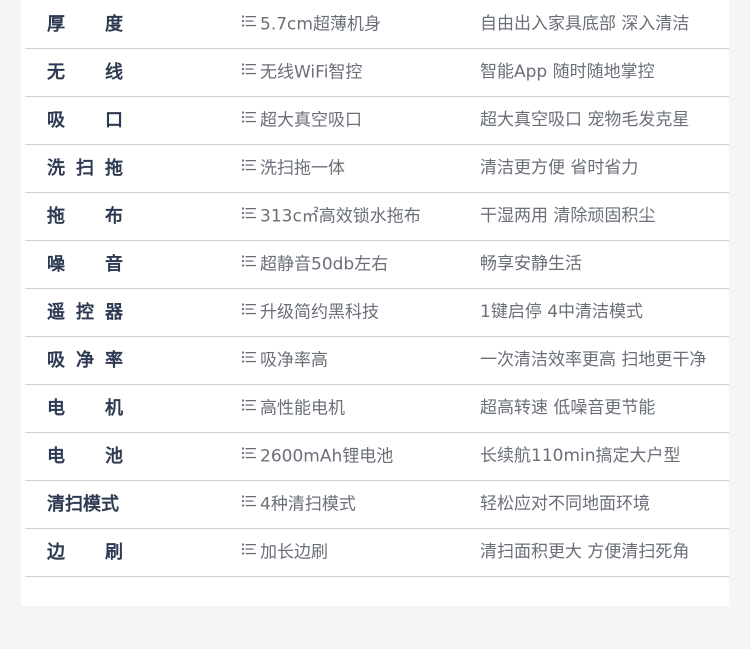 Image resolution: width=750 pixels, height=649 pixels. I want to click on spec-label: 电机, so click(85, 408).